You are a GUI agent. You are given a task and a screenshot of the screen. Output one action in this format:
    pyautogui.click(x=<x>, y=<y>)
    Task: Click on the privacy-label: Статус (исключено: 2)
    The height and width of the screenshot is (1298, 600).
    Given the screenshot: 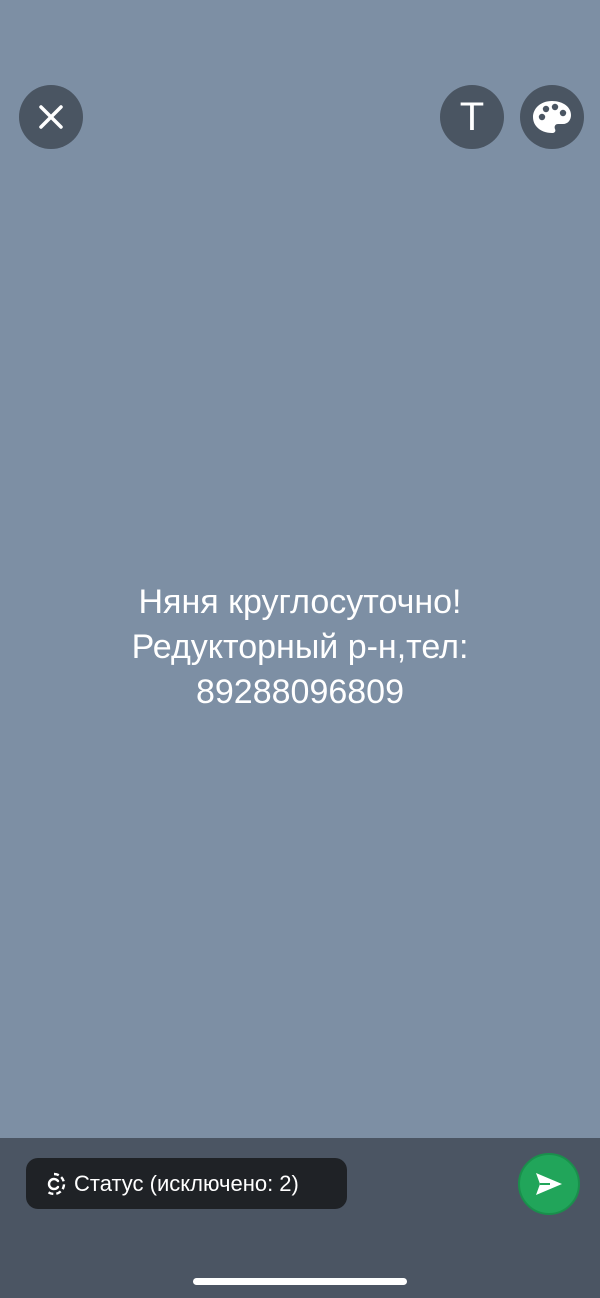 What is the action you would take?
    pyautogui.click(x=186, y=1183)
    